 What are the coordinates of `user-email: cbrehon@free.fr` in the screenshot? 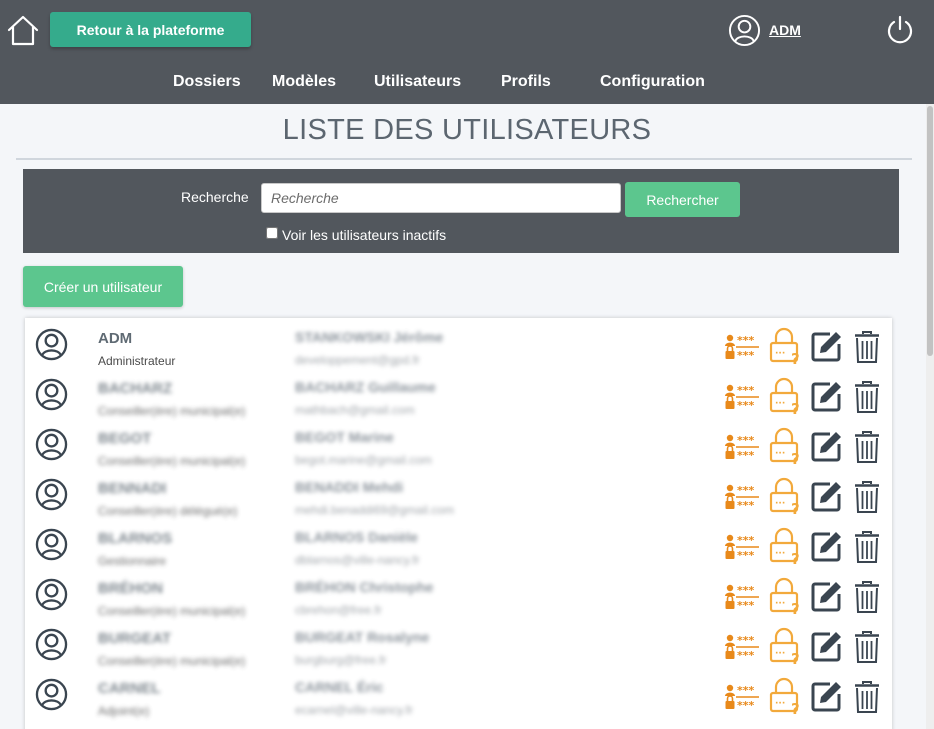 It's located at (338, 610).